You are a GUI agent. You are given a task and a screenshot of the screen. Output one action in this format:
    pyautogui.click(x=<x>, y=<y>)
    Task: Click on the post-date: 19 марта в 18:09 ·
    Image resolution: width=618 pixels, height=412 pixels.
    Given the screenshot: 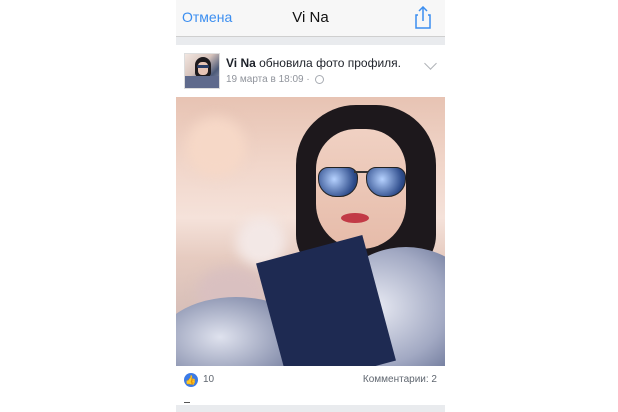 What is the action you would take?
    pyautogui.click(x=269, y=79)
    